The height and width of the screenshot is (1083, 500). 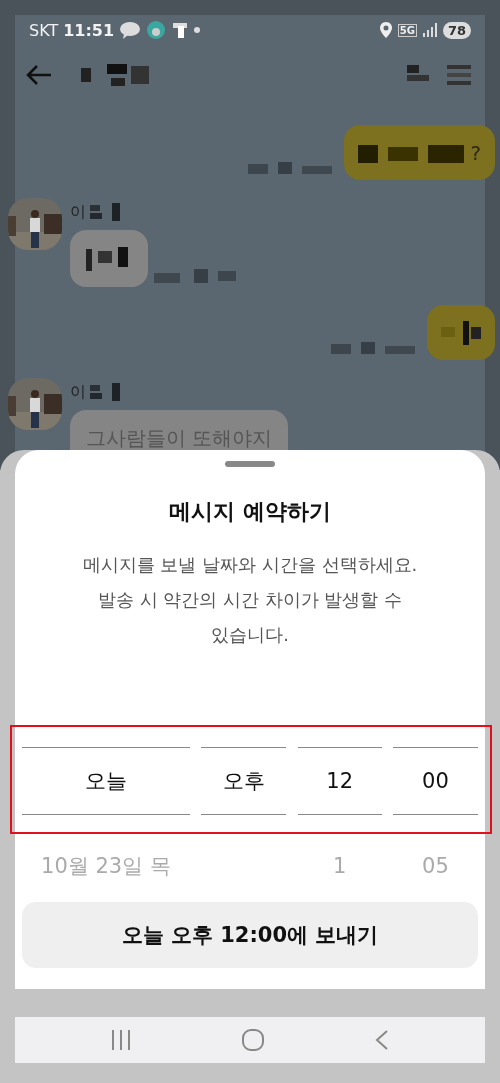 What do you see at coordinates (250, 935) in the screenshot?
I see `send-button: 오늘 오후 12:00에 보내기` at bounding box center [250, 935].